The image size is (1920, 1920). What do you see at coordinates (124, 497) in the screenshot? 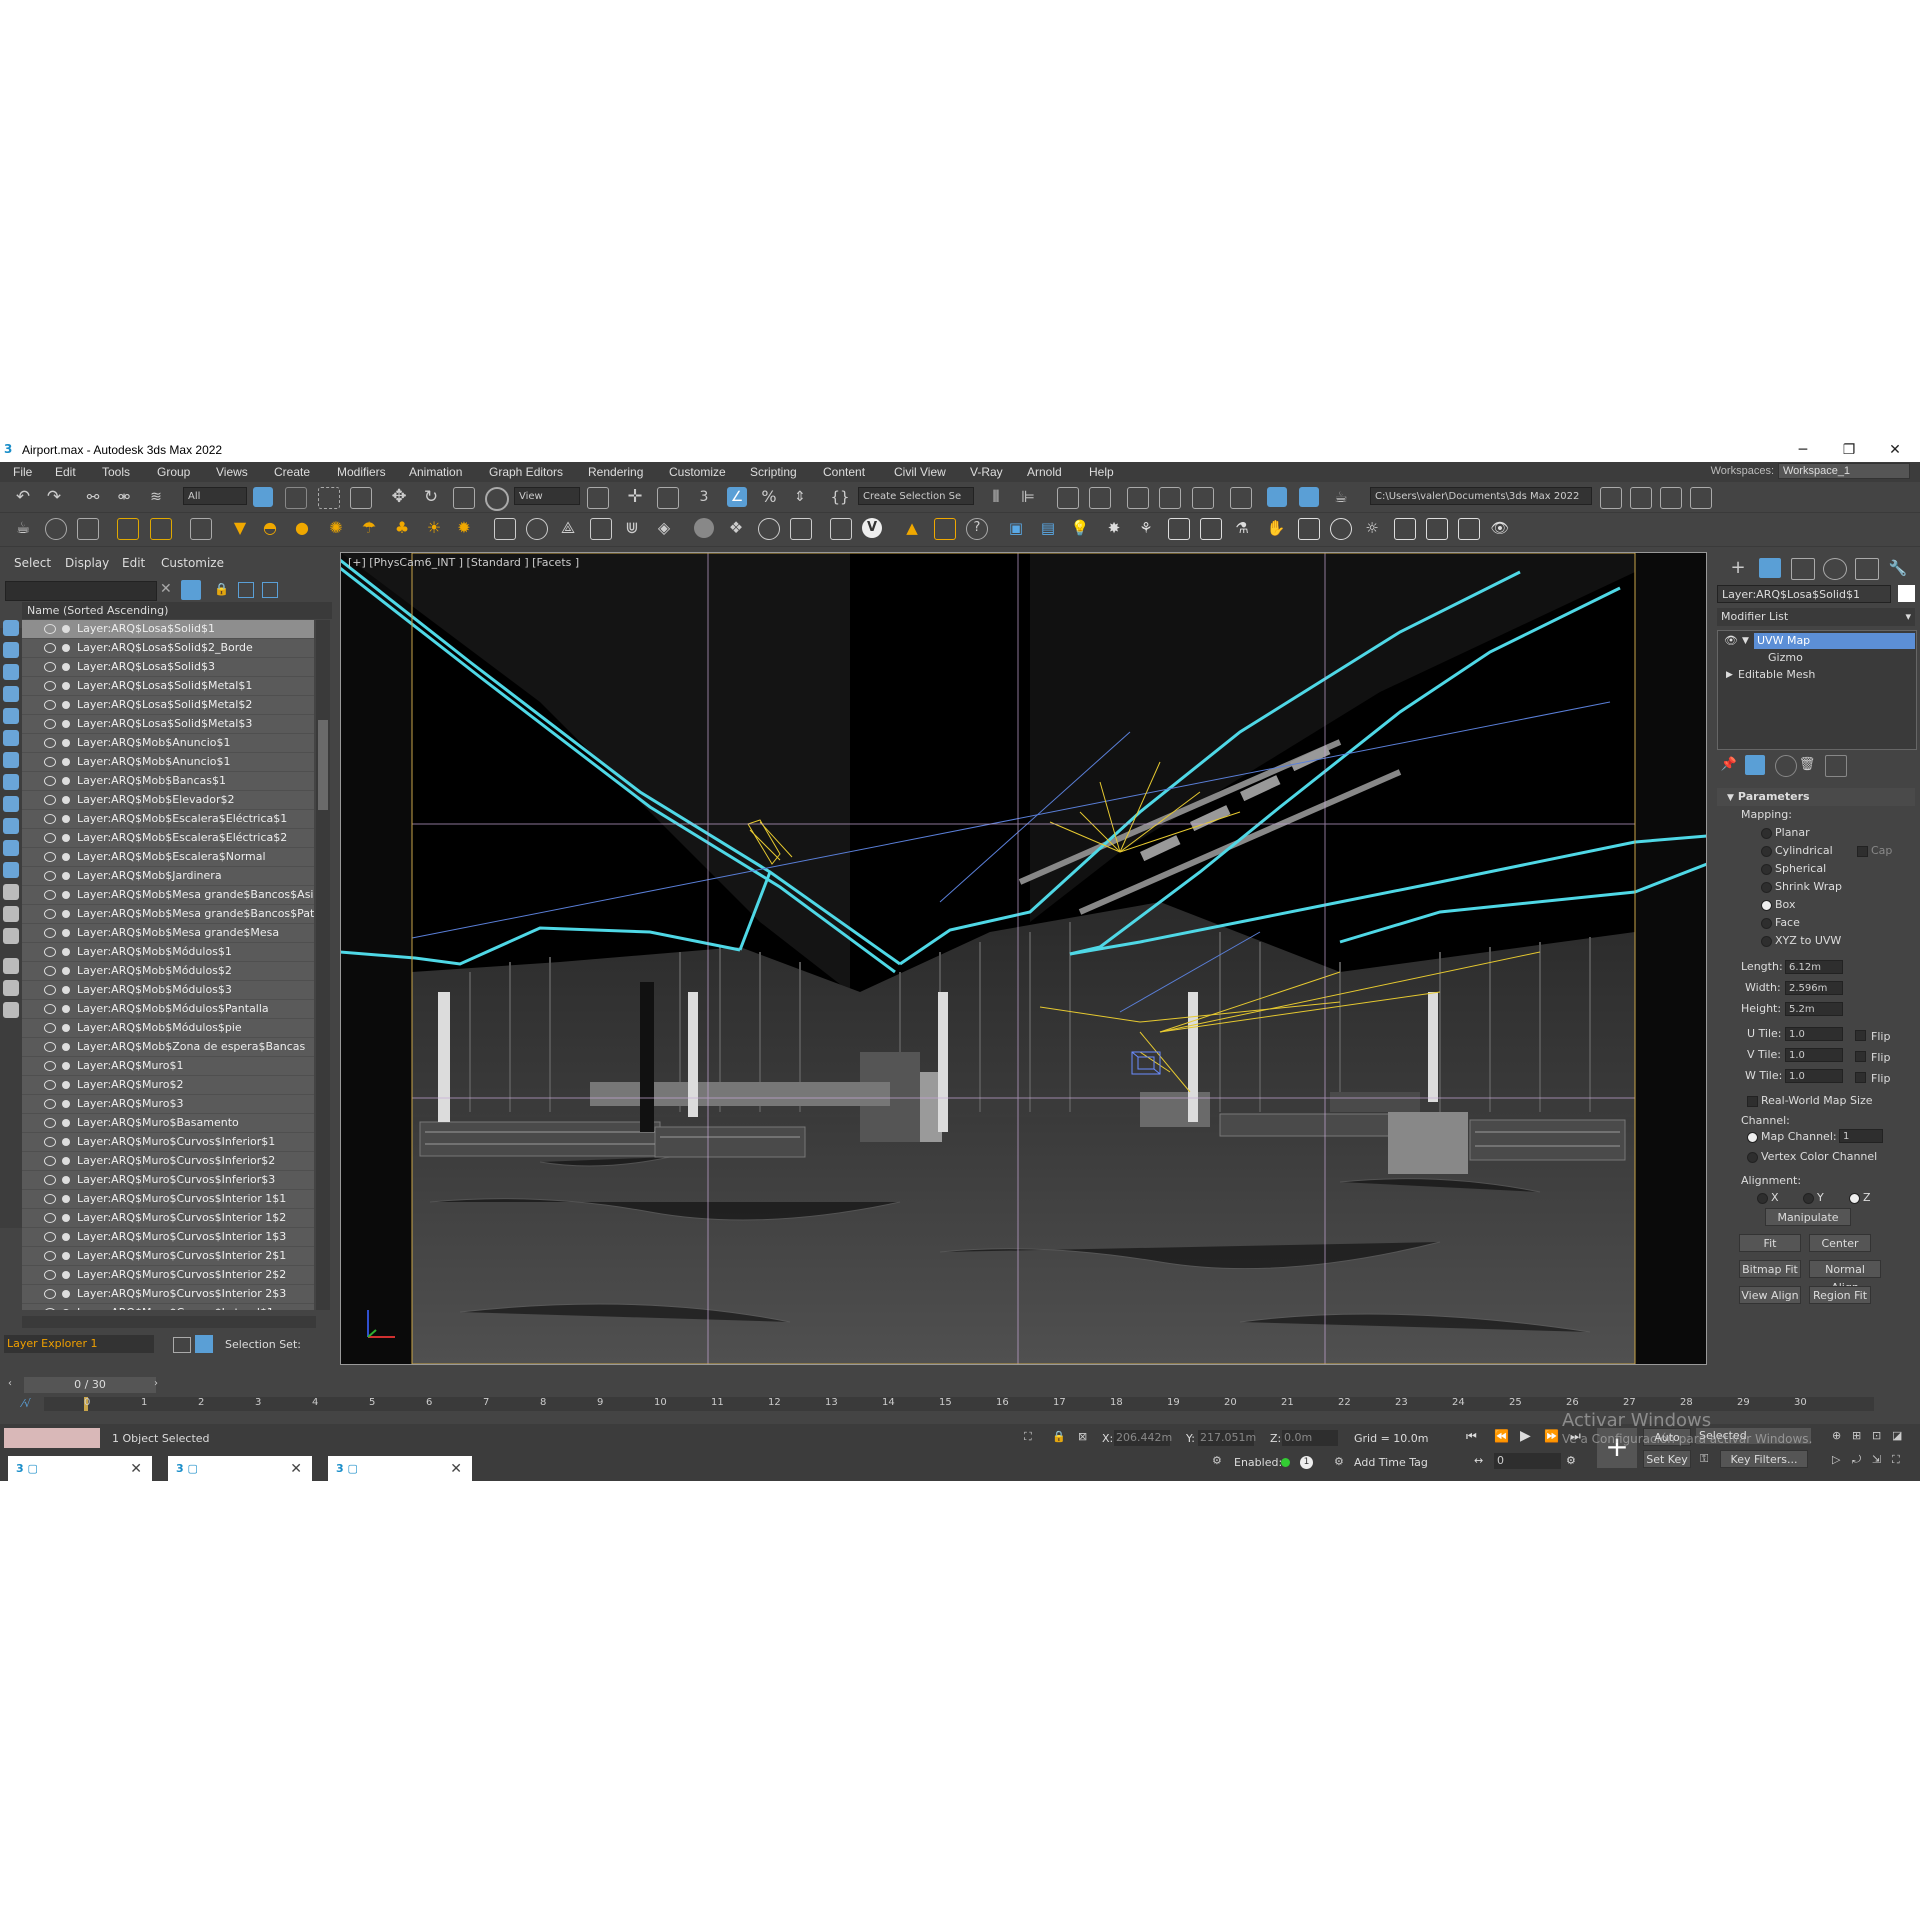
I see `unlink-icon: ⚮` at bounding box center [124, 497].